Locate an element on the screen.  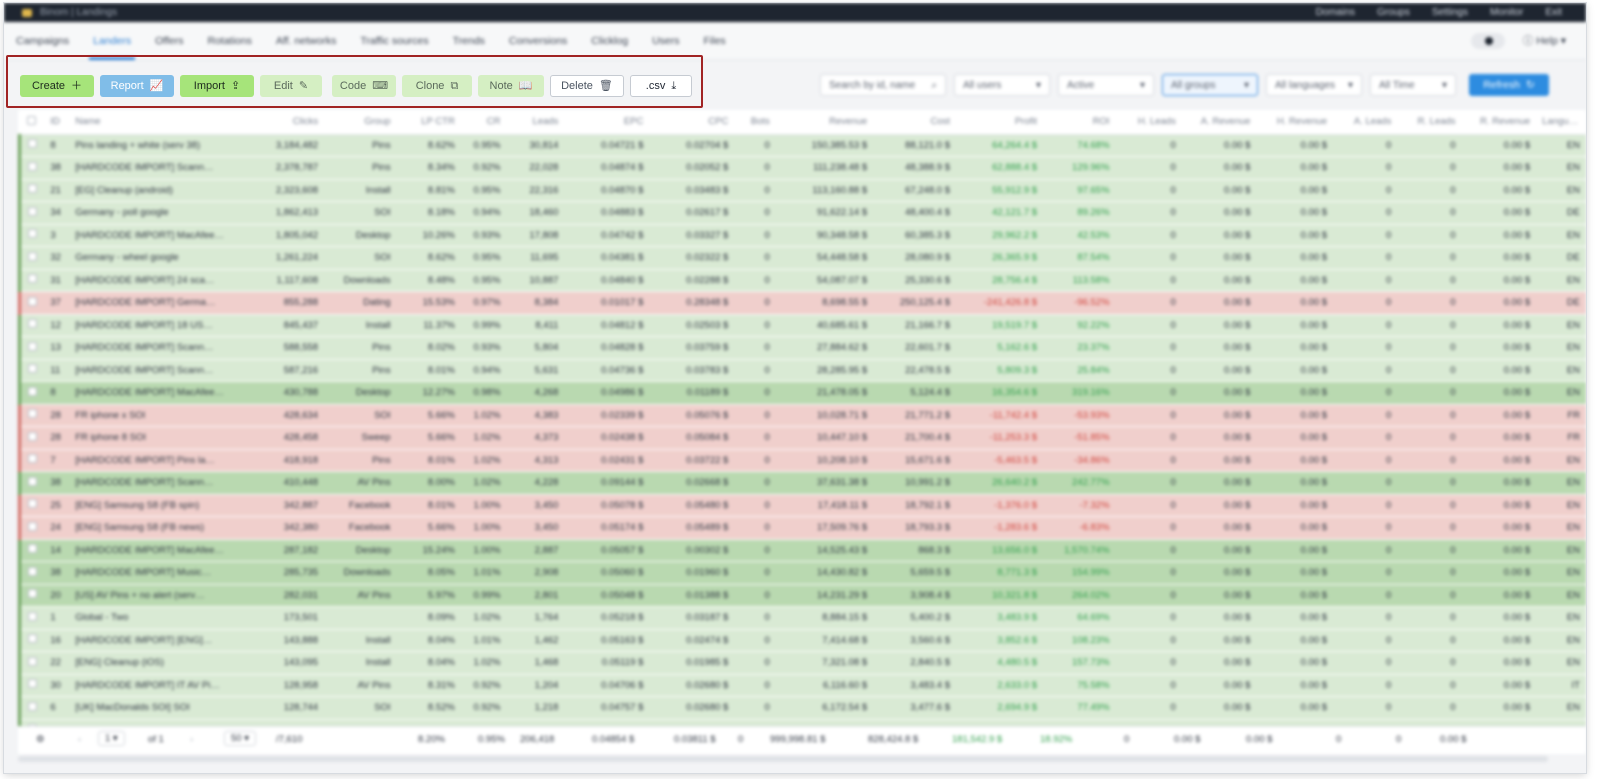
settings-icon: ⚙ is located at coordinates (40, 739).